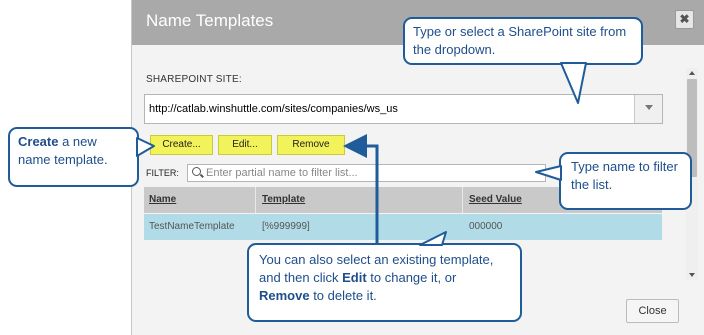  I want to click on dropdown-toggle, so click(648, 109).